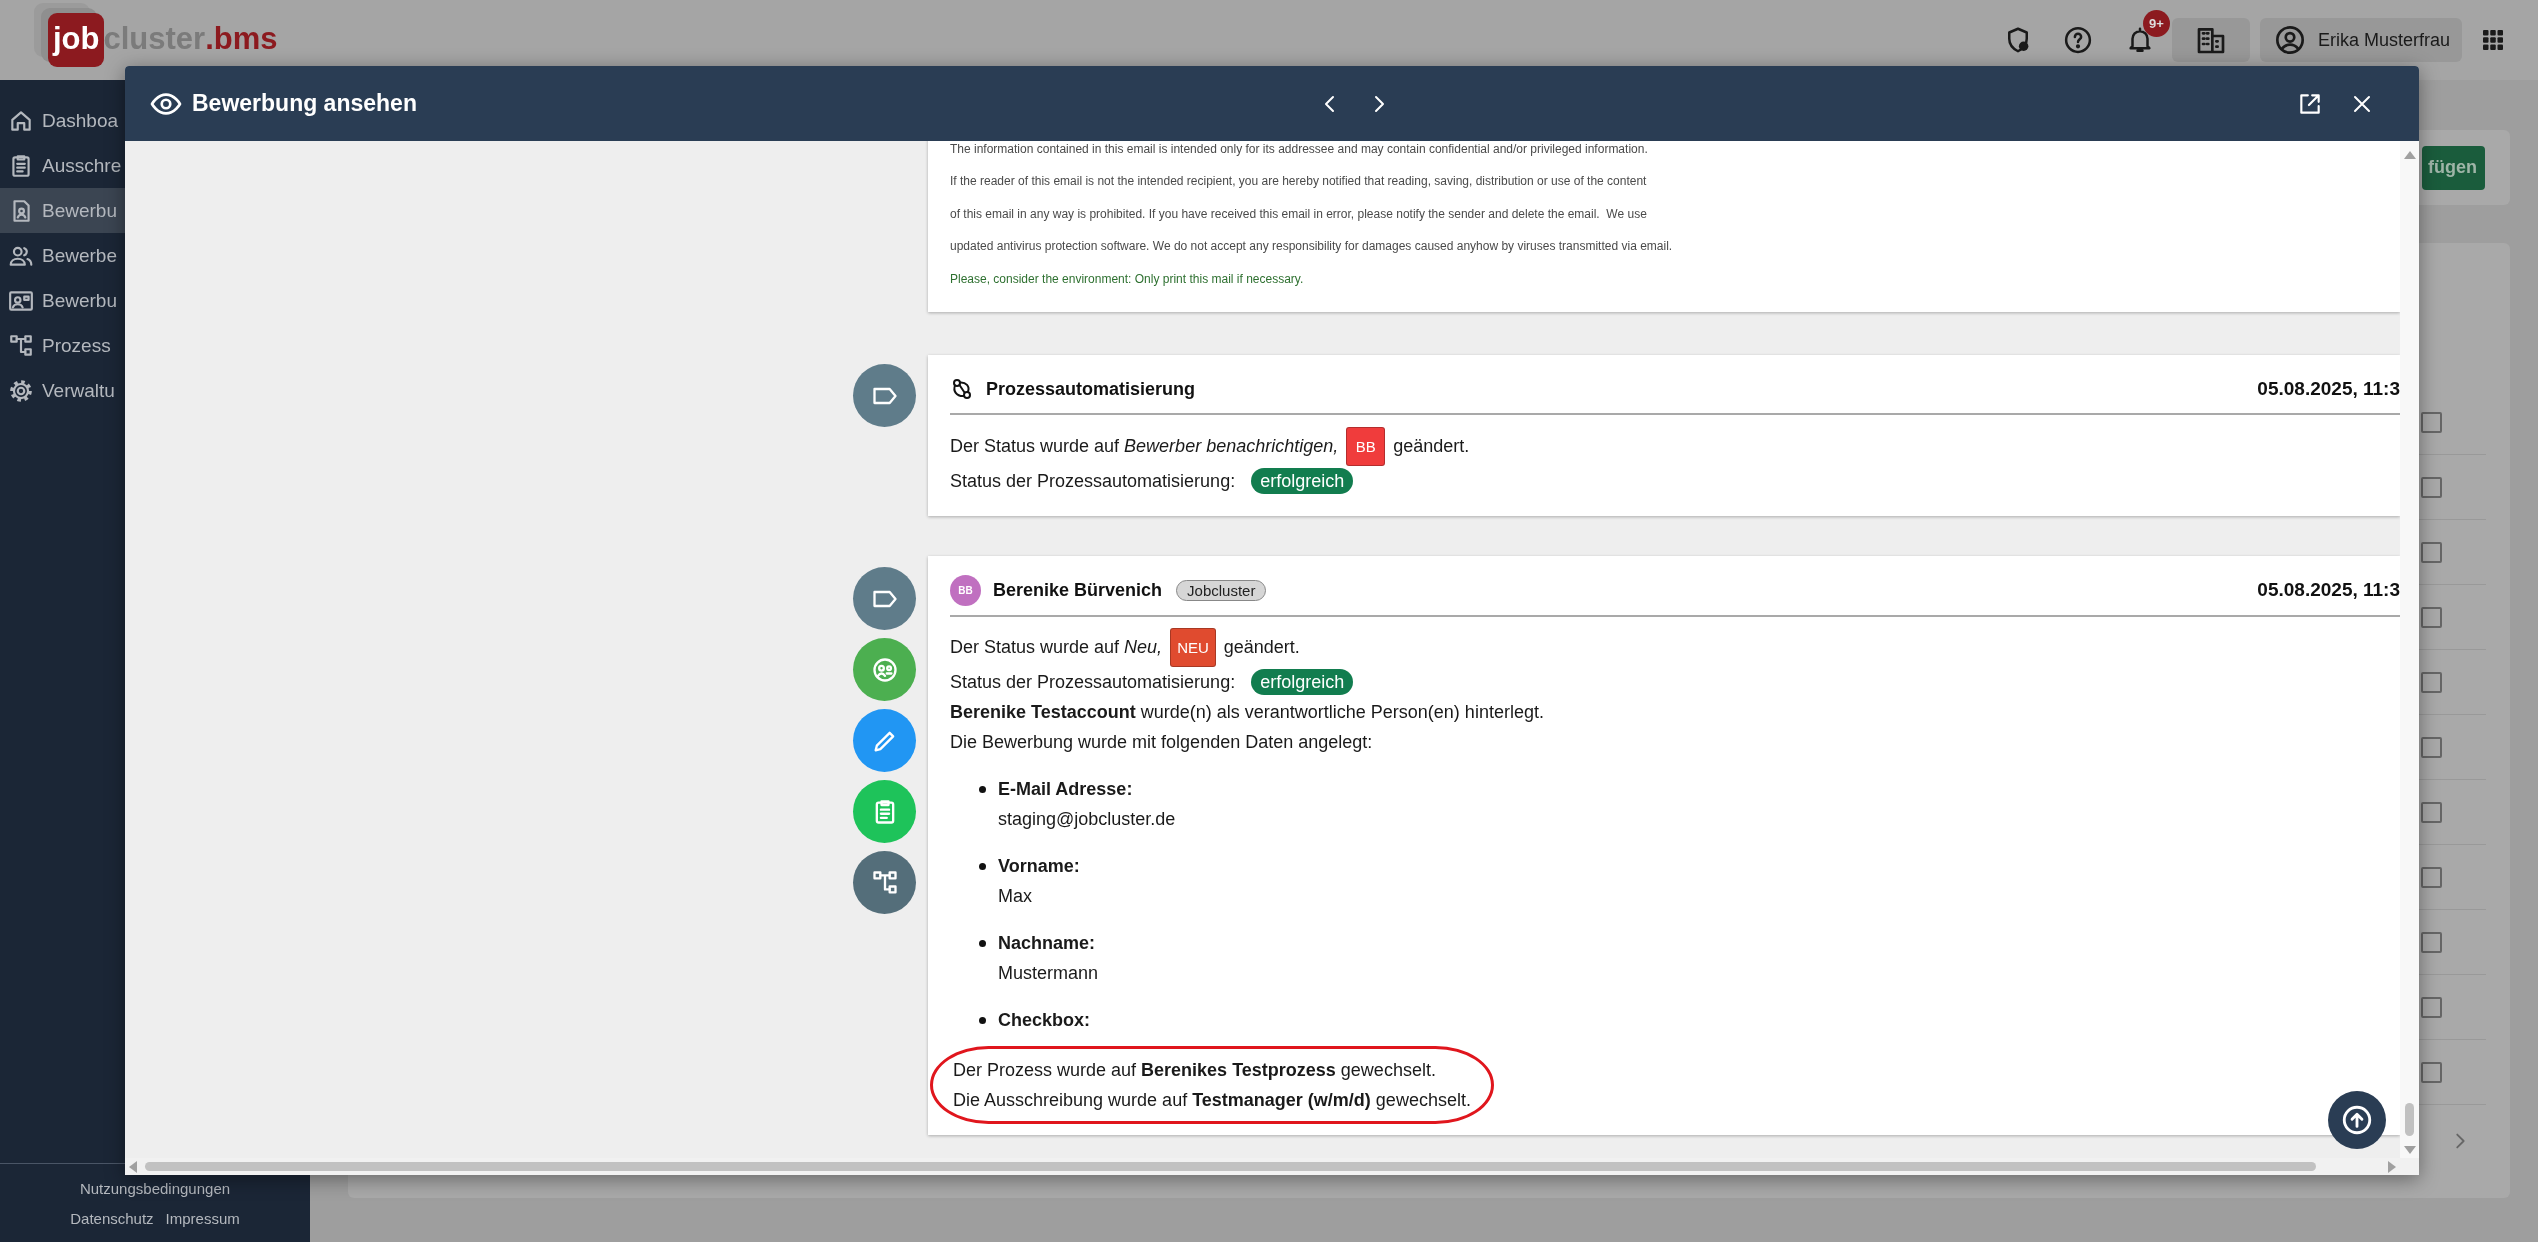  I want to click on field-label: Checkbox:, so click(1044, 1021).